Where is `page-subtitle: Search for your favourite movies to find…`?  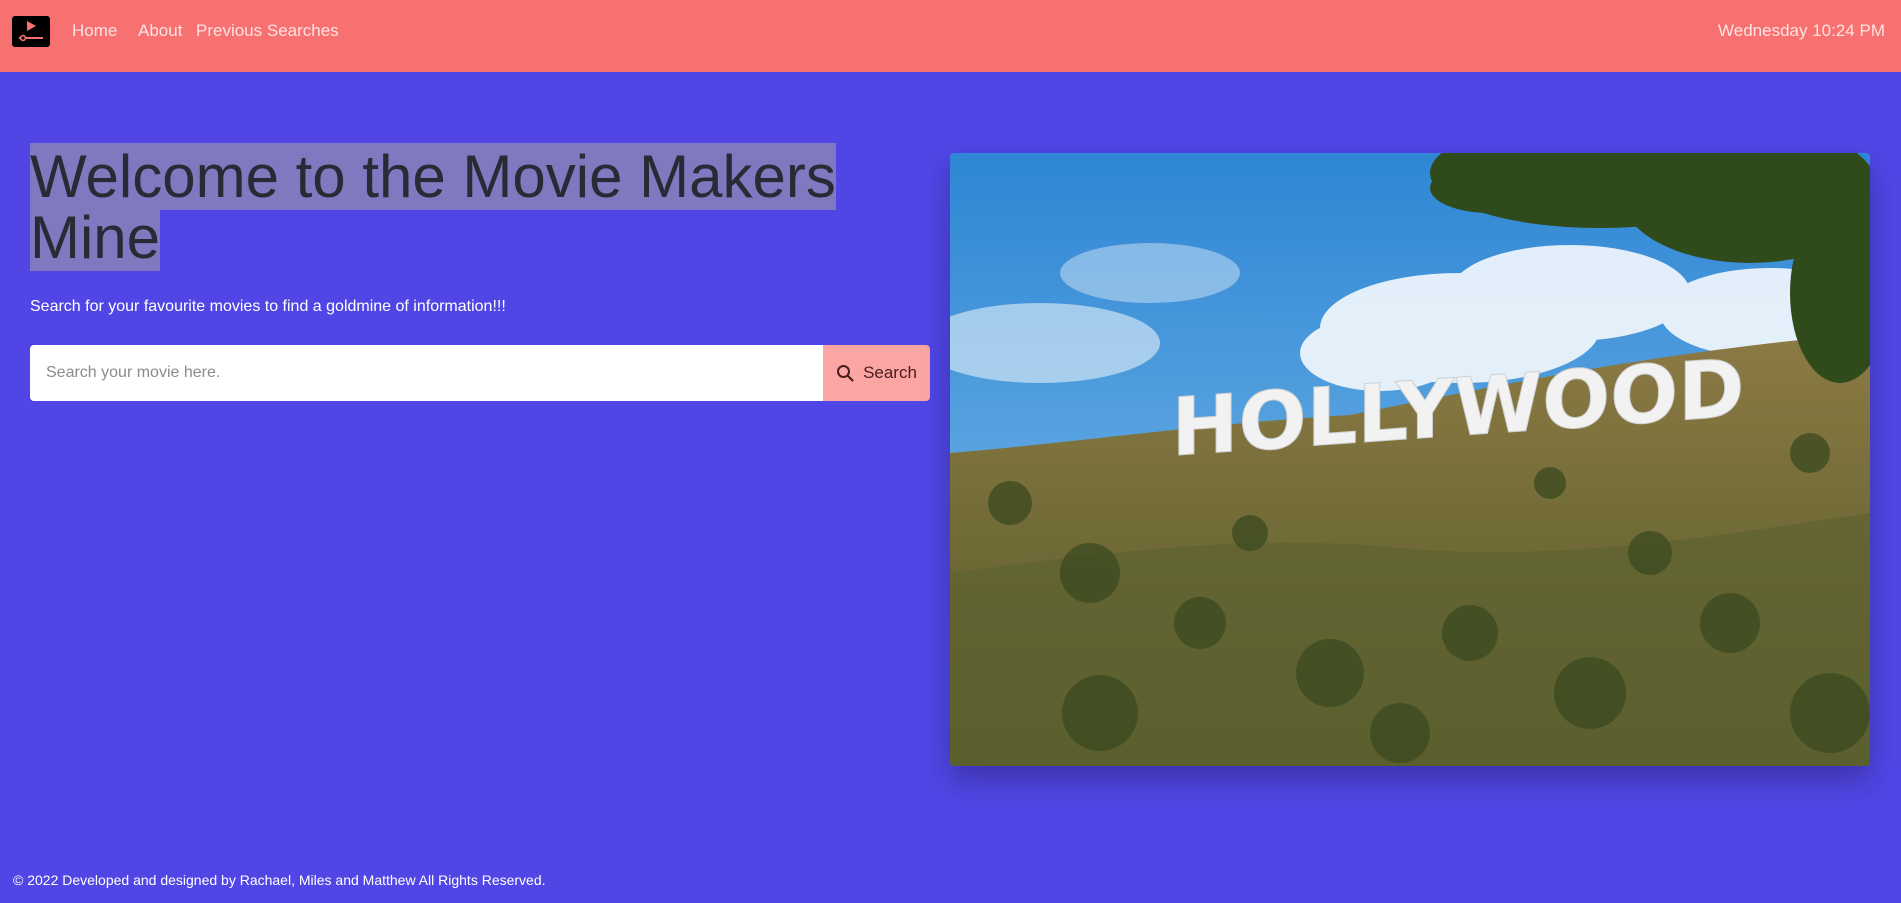
page-subtitle: Search for your favourite movies to find… is located at coordinates (268, 306).